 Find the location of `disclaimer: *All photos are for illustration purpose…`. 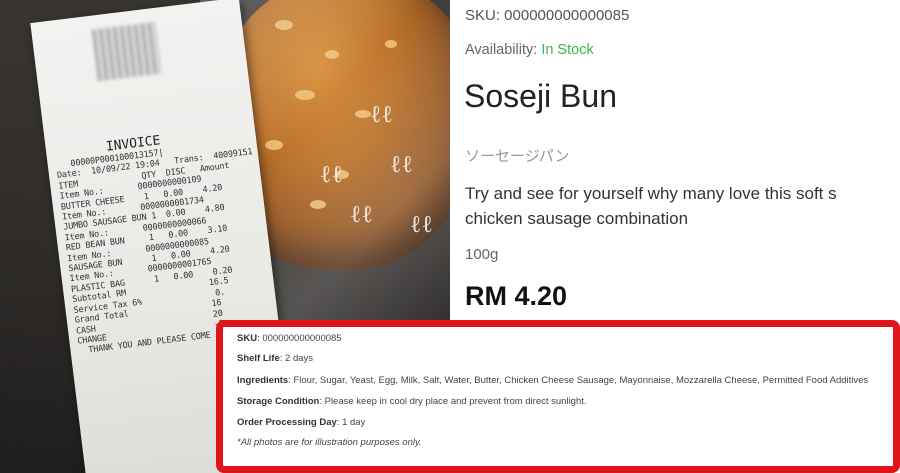

disclaimer: *All photos are for illustration purpose… is located at coordinates (329, 442).